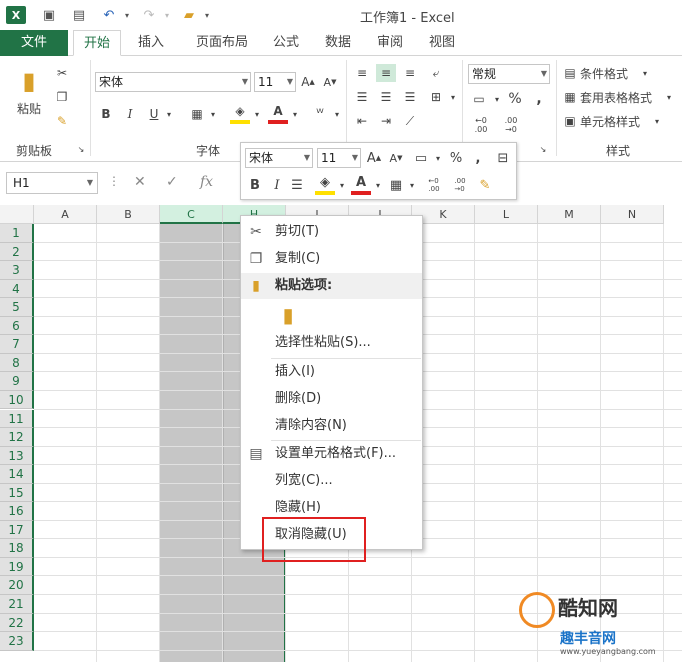 This screenshot has height=662, width=682. I want to click on menu-item-insert: 插入(I), so click(331, 372).